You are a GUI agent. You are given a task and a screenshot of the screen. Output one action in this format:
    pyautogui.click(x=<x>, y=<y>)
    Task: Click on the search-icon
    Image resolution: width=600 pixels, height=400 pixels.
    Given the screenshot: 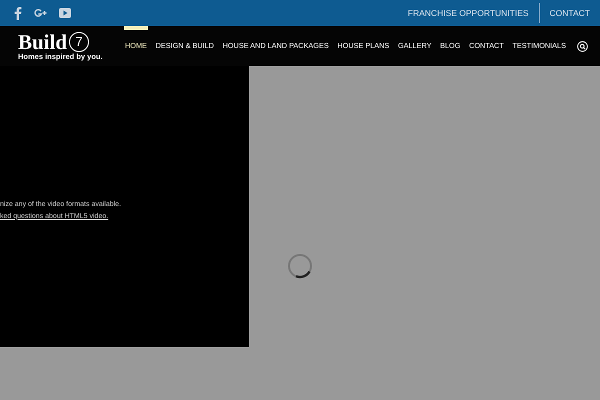 What is the action you would take?
    pyautogui.click(x=582, y=46)
    